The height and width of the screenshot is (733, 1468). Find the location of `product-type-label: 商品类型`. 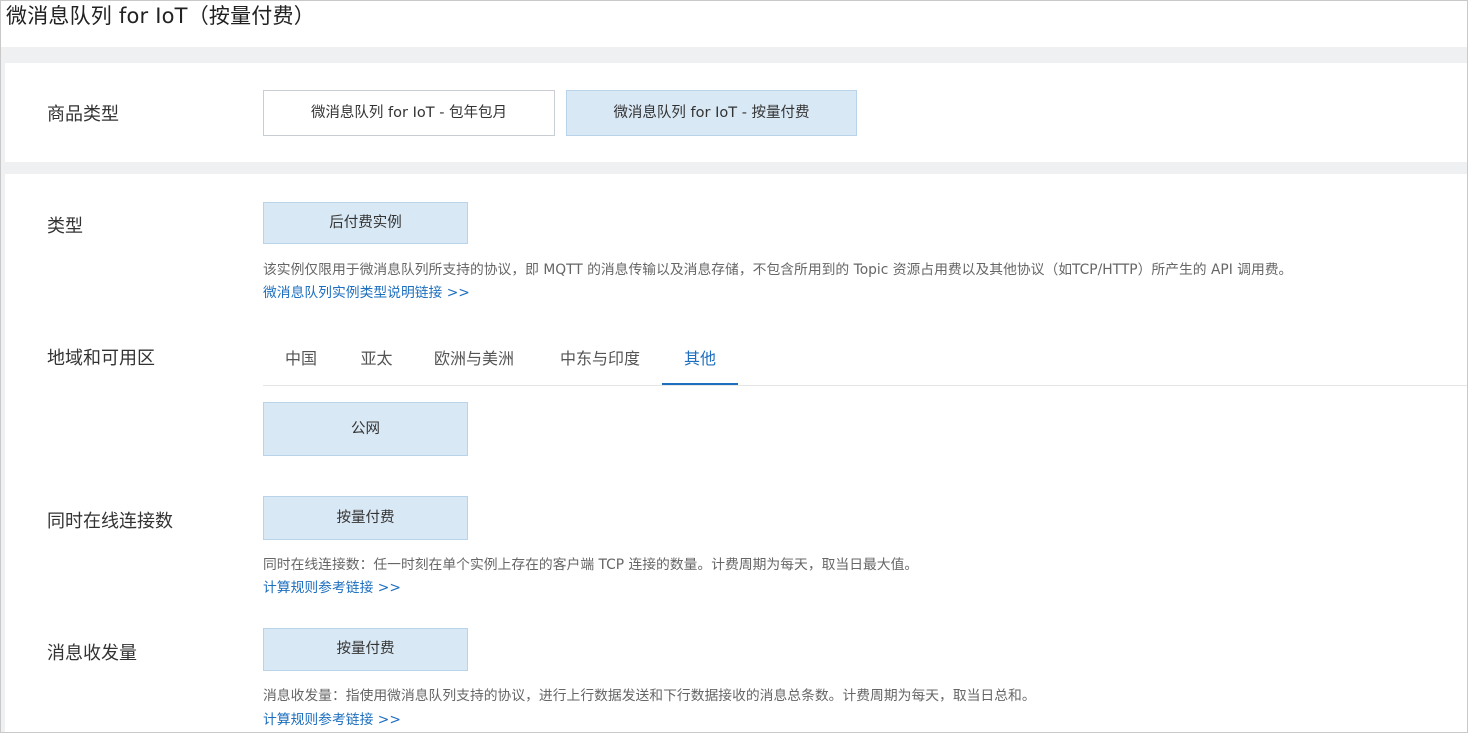

product-type-label: 商品类型 is located at coordinates (83, 114).